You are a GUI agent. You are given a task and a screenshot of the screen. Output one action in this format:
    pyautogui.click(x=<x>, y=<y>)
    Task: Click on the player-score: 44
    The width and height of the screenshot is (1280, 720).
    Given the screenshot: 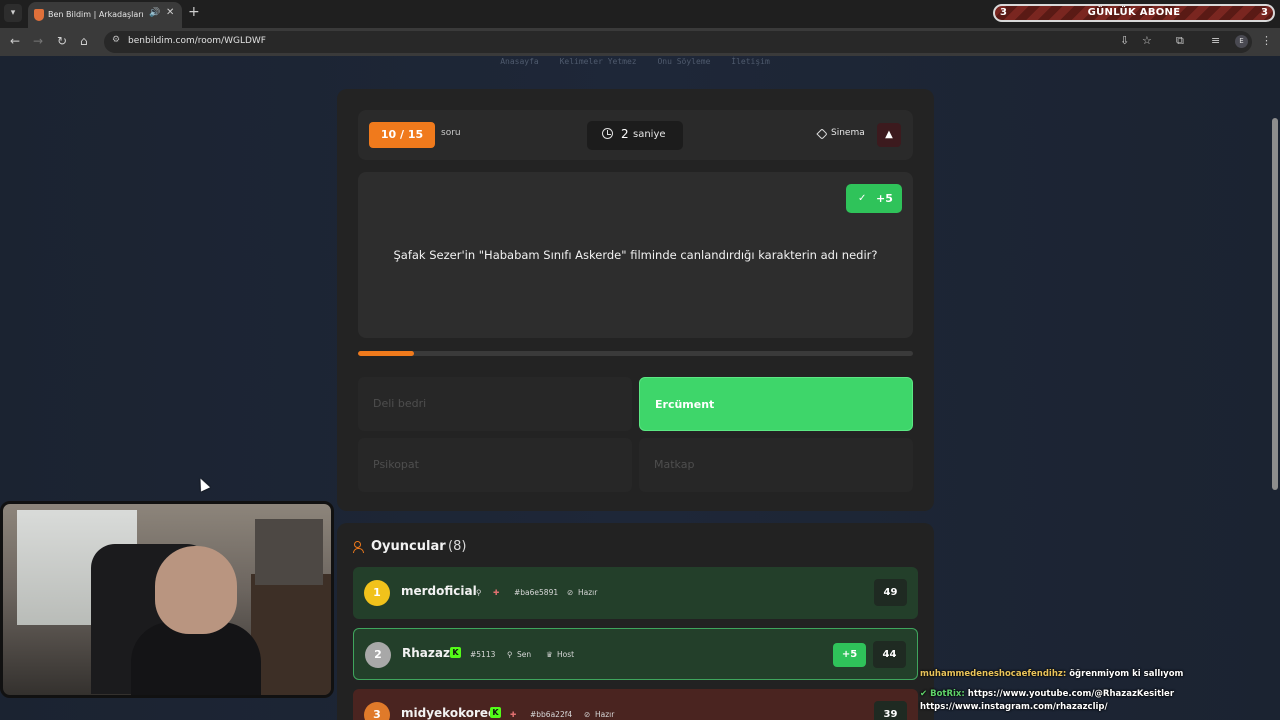 What is the action you would take?
    pyautogui.click(x=889, y=654)
    